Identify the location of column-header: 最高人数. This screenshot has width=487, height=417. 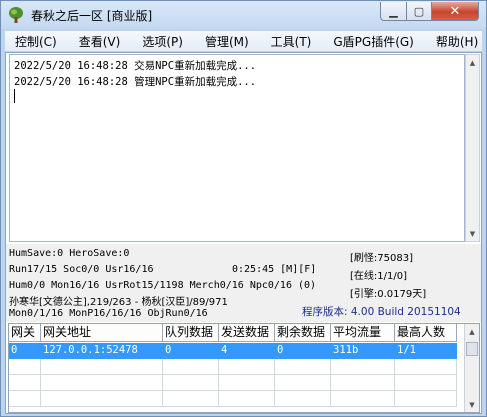
(426, 333).